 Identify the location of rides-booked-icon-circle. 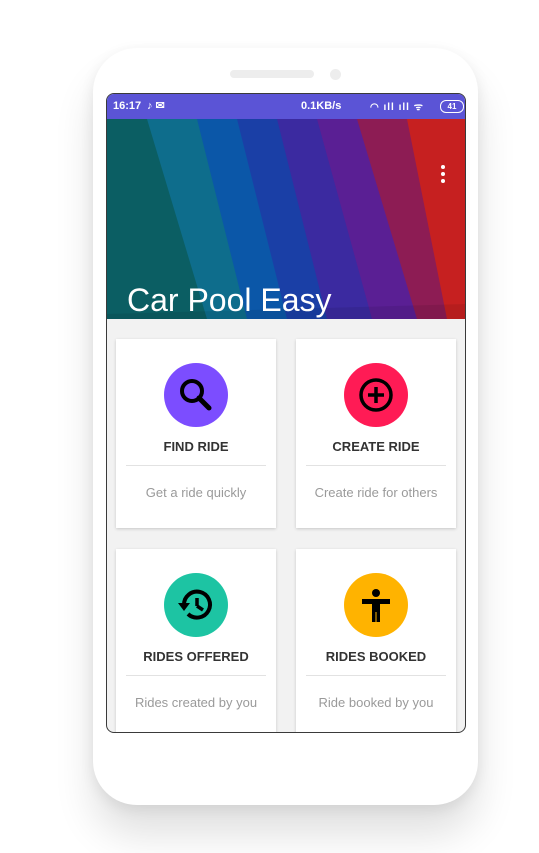
(376, 605).